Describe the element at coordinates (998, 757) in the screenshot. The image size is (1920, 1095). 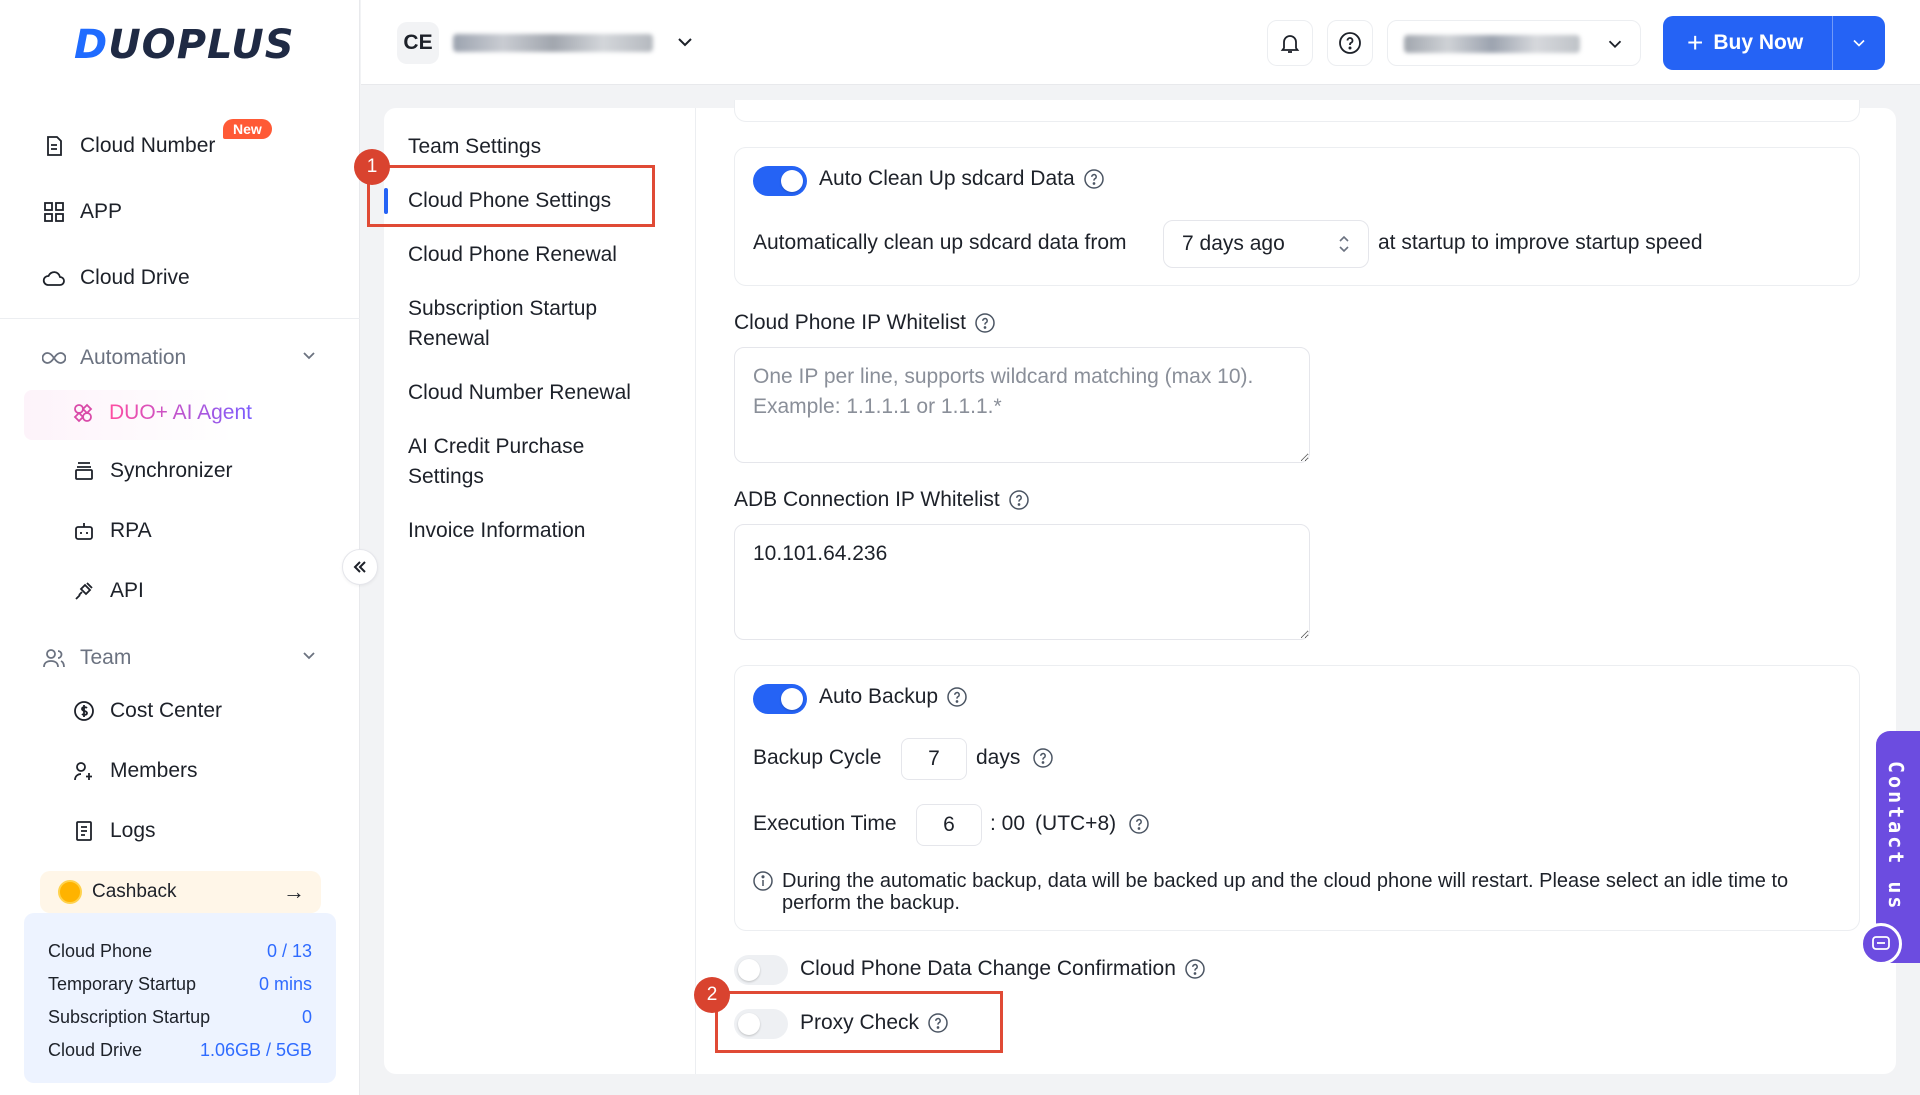
I see `backup-cycle-unit: days` at that location.